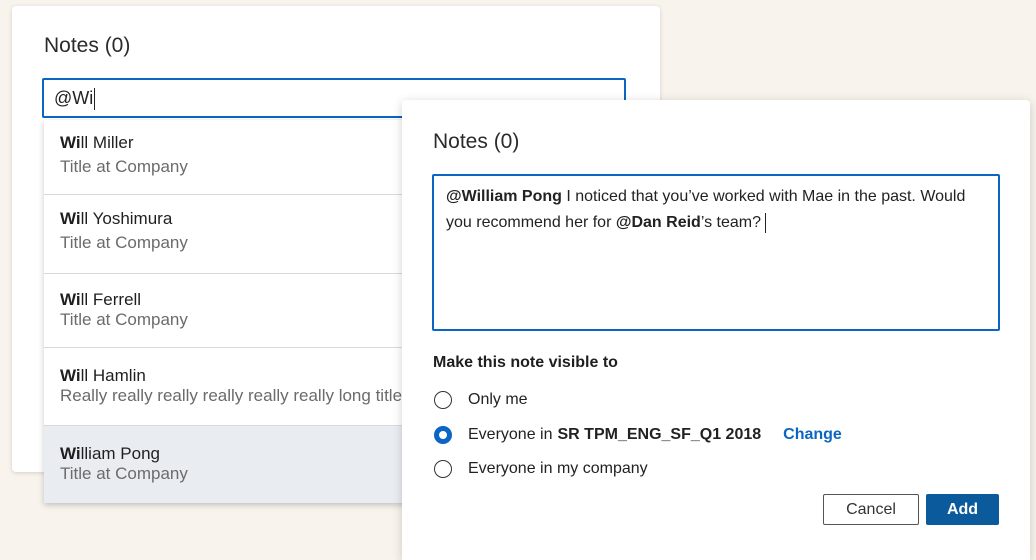  I want to click on suggestion-name: Will Hamlin, so click(247, 376).